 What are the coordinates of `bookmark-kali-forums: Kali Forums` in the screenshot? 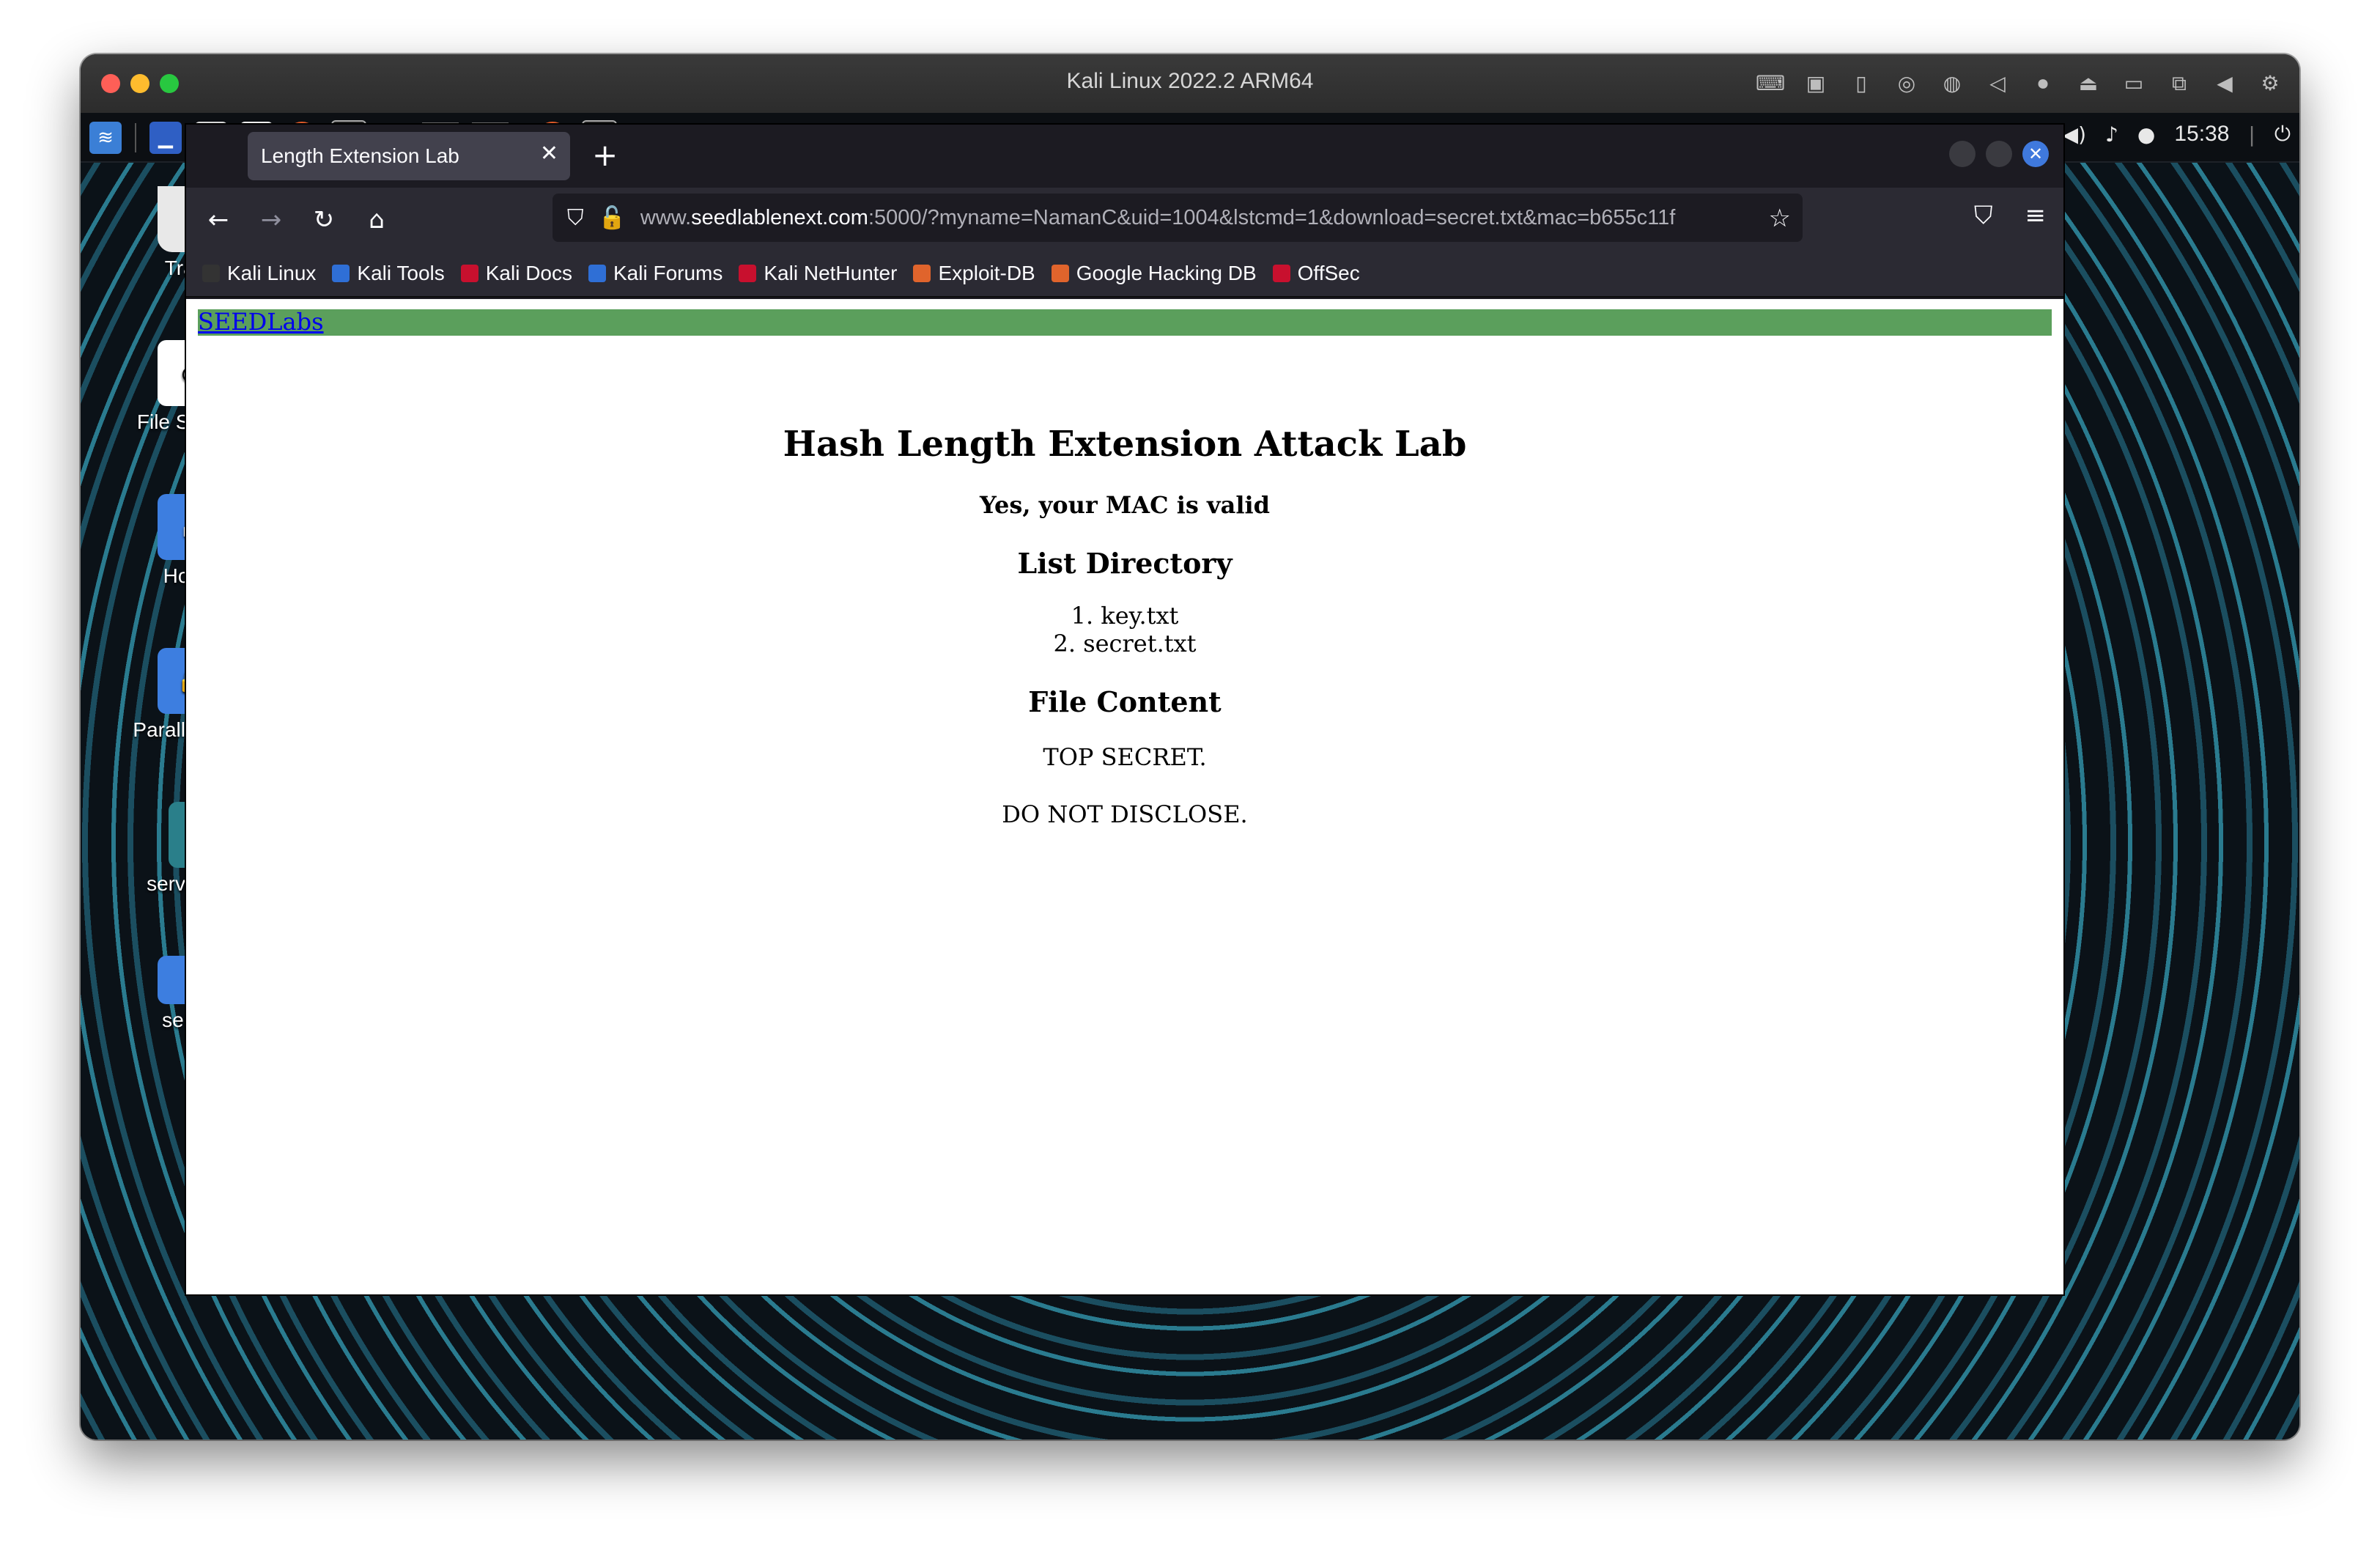 It's located at (655, 273).